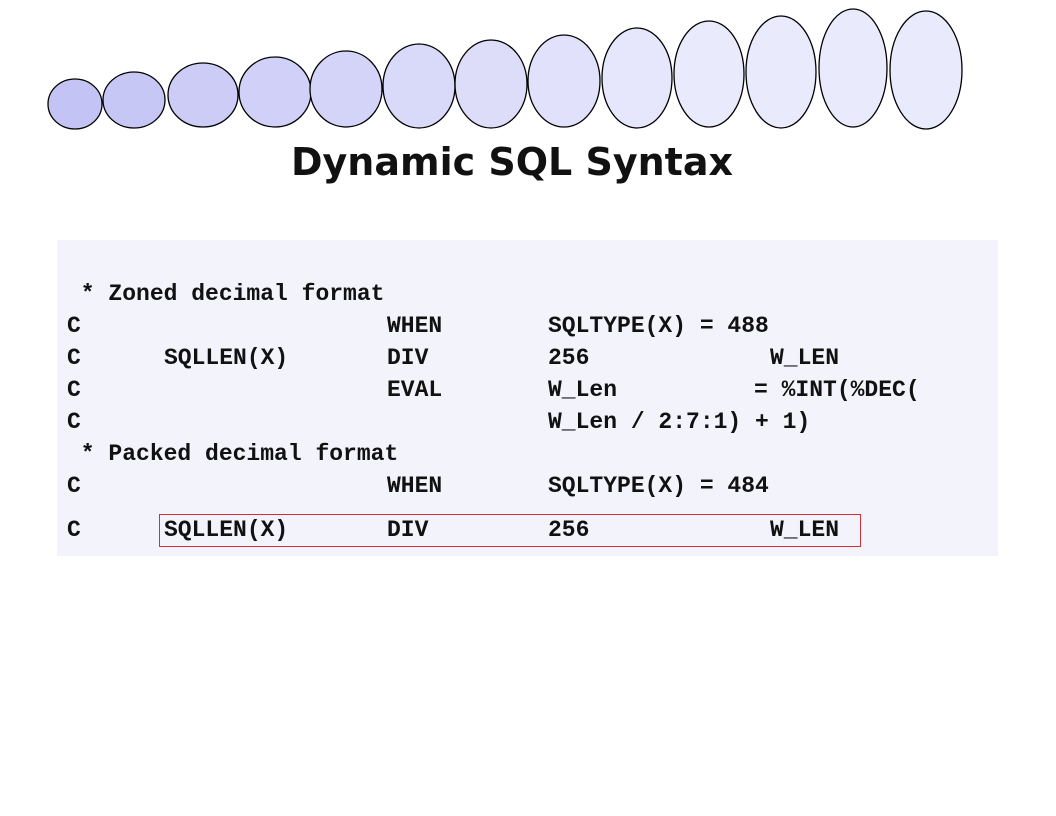 The height and width of the screenshot is (816, 1056). Describe the element at coordinates (415, 390) in the screenshot. I see `code-opcode: EVAL` at that location.